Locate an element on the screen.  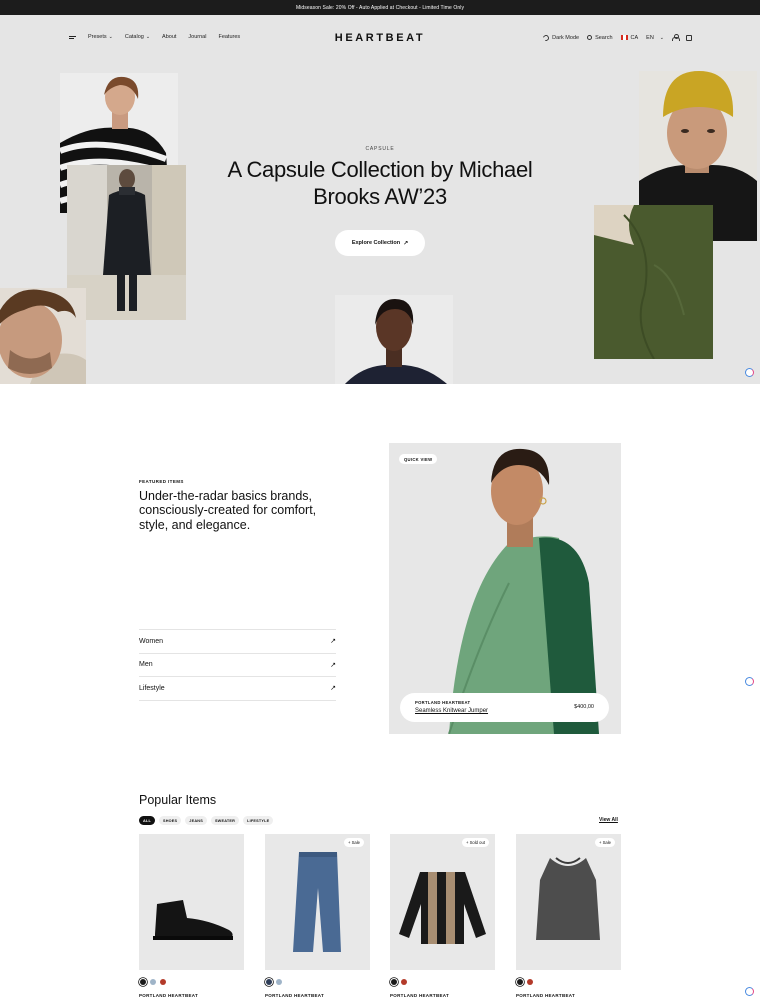
product-image-jeans: + Sale is located at coordinates (317, 902).